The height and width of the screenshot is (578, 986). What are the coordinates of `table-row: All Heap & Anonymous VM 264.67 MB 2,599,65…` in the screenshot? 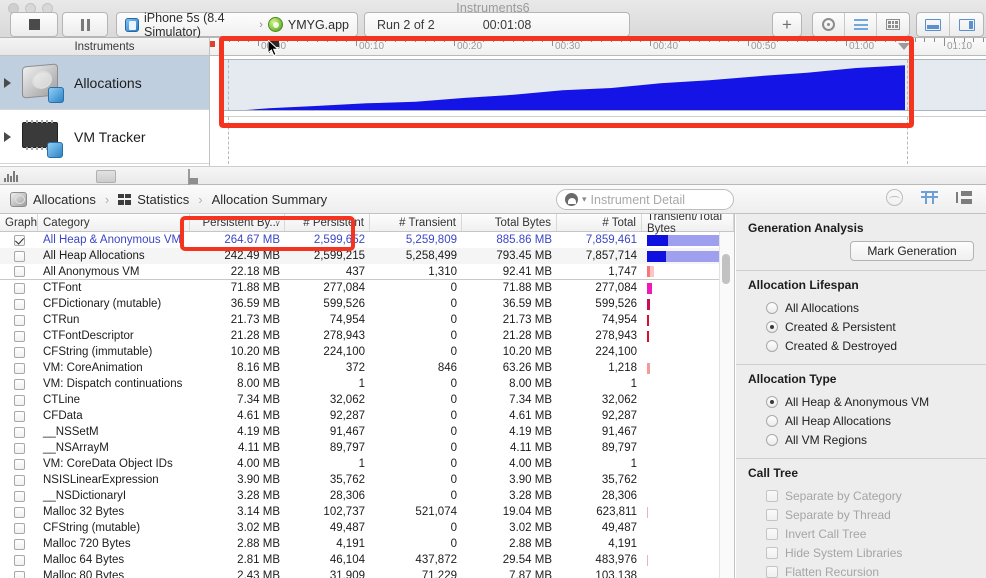 It's located at (367, 240).